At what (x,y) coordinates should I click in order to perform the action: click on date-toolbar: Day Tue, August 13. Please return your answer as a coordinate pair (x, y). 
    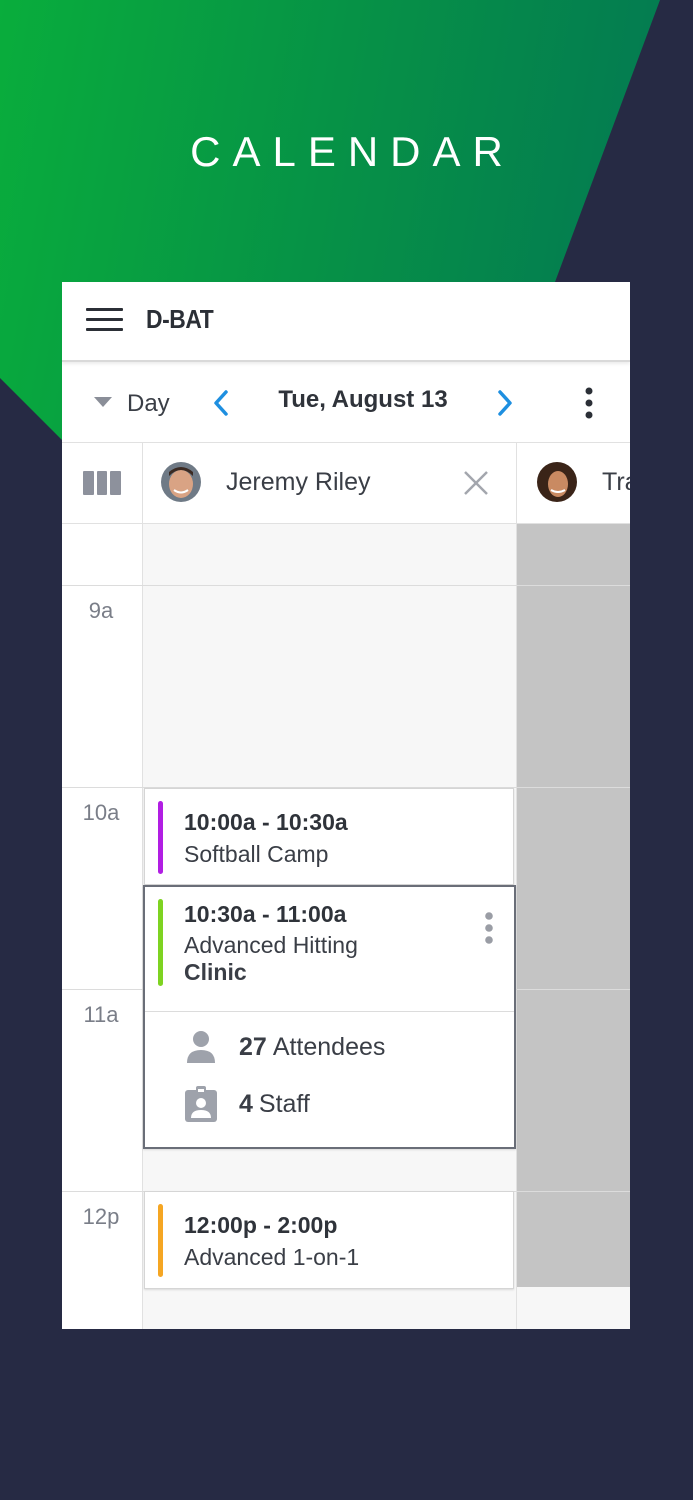
    Looking at the image, I should click on (346, 402).